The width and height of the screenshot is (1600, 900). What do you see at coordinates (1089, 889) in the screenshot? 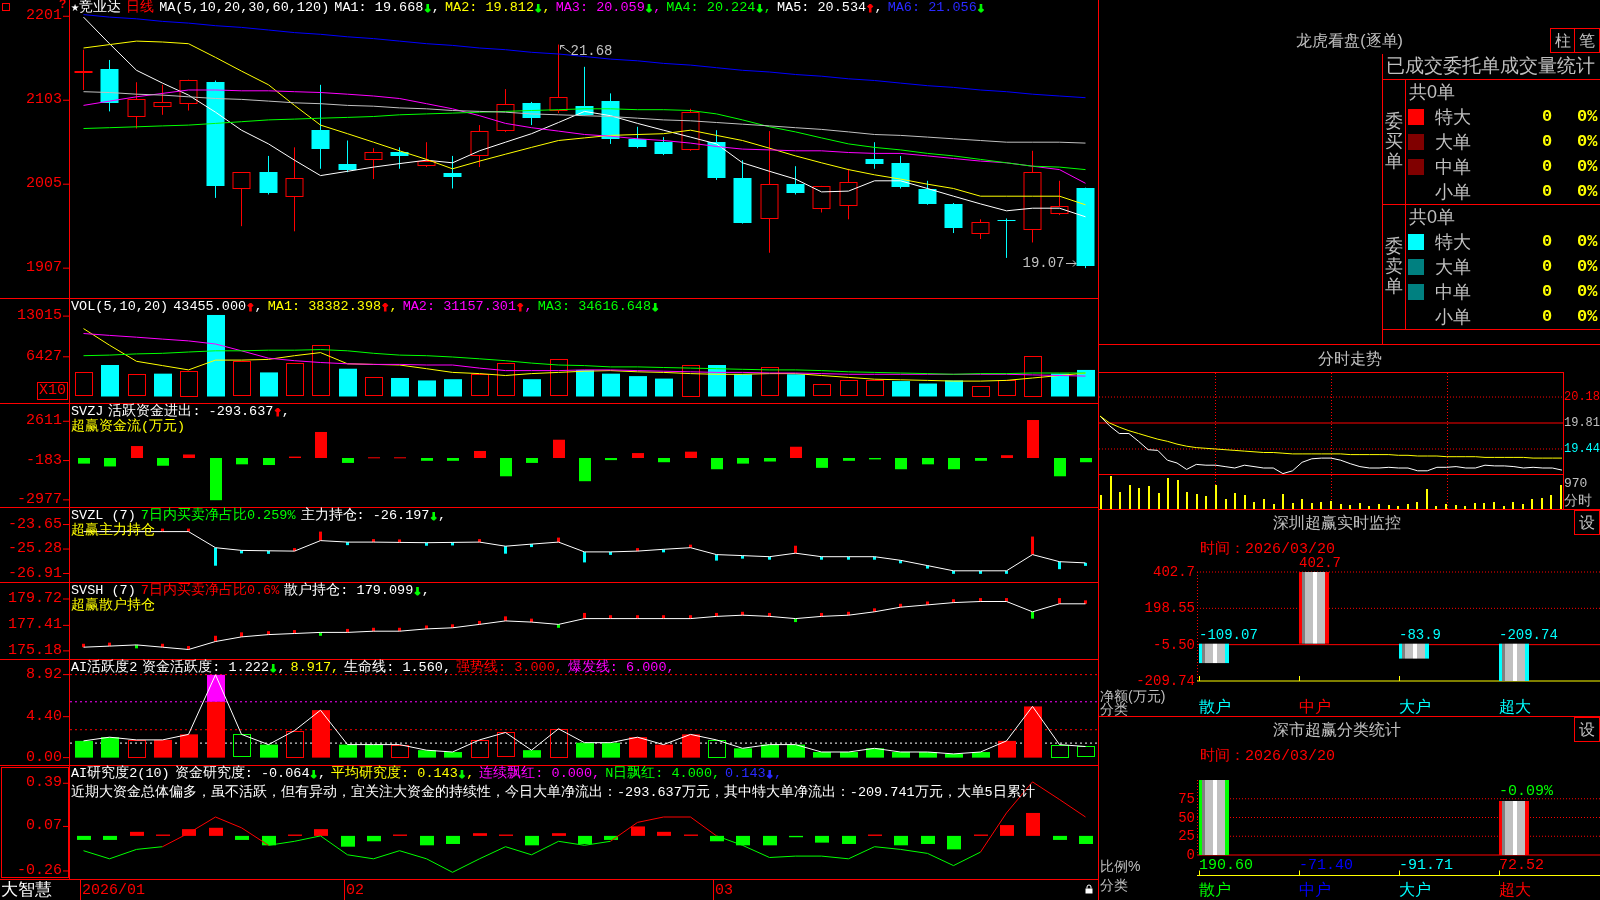
I see `lock-icon` at bounding box center [1089, 889].